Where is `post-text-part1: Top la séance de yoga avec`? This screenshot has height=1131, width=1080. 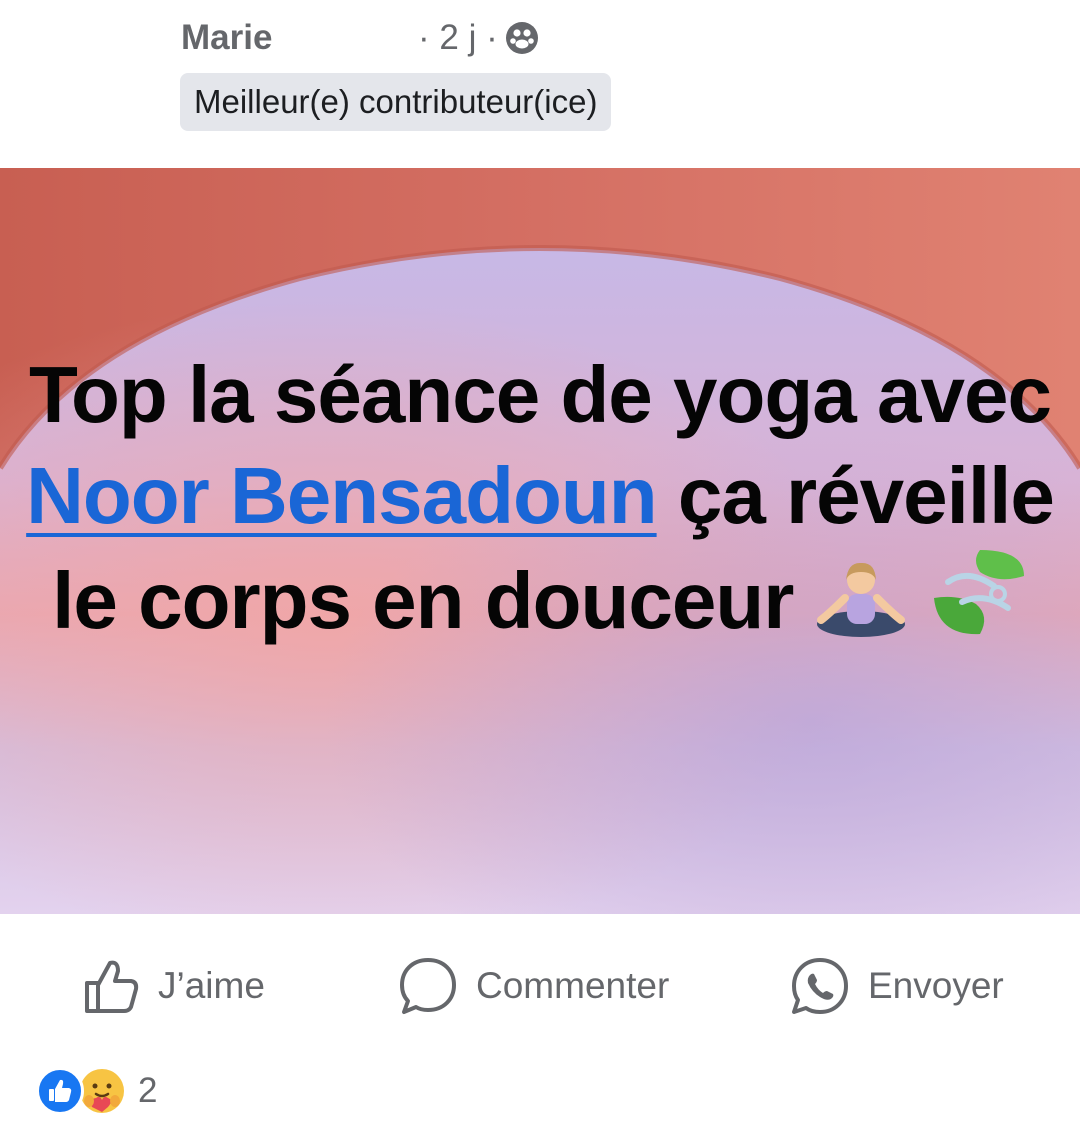 post-text-part1: Top la séance de yoga avec is located at coordinates (540, 394).